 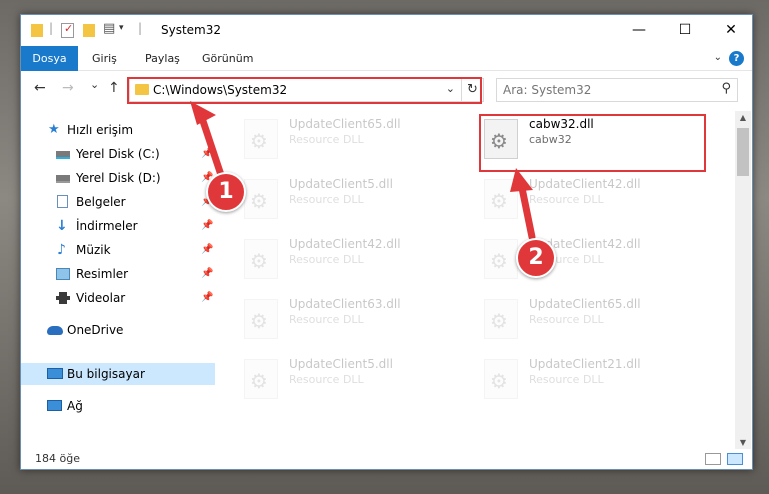 What do you see at coordinates (713, 459) in the screenshot?
I see `details-view-icon` at bounding box center [713, 459].